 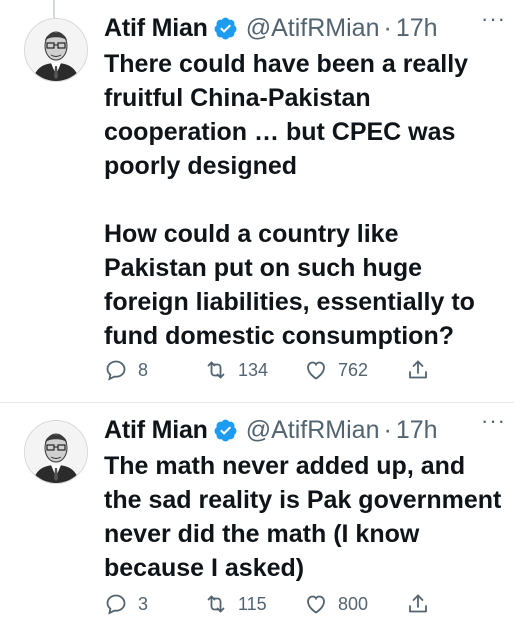 I want to click on retweet-button: 134, so click(x=236, y=370).